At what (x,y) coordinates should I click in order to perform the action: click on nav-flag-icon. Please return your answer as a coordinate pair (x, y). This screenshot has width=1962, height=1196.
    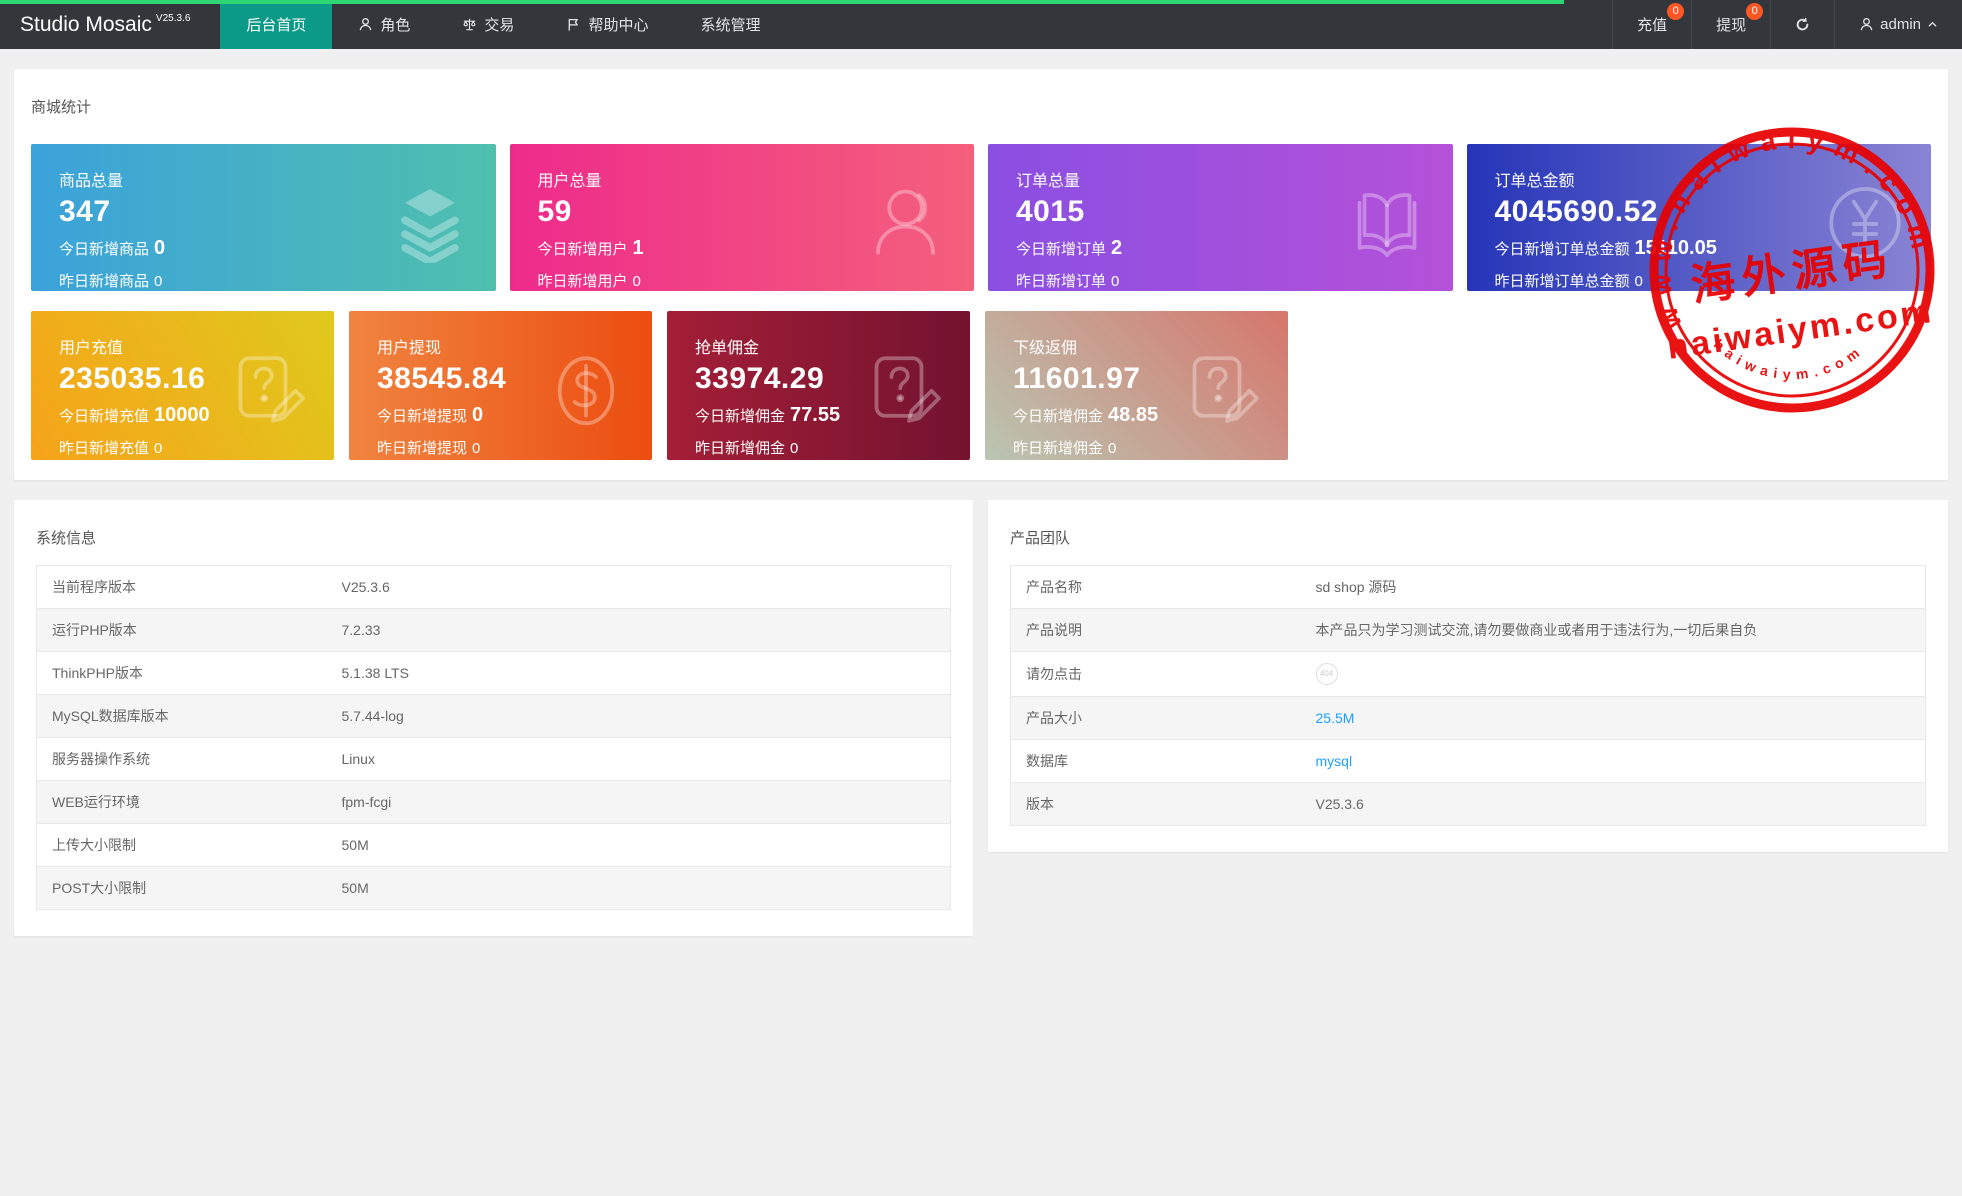
    Looking at the image, I should click on (574, 24).